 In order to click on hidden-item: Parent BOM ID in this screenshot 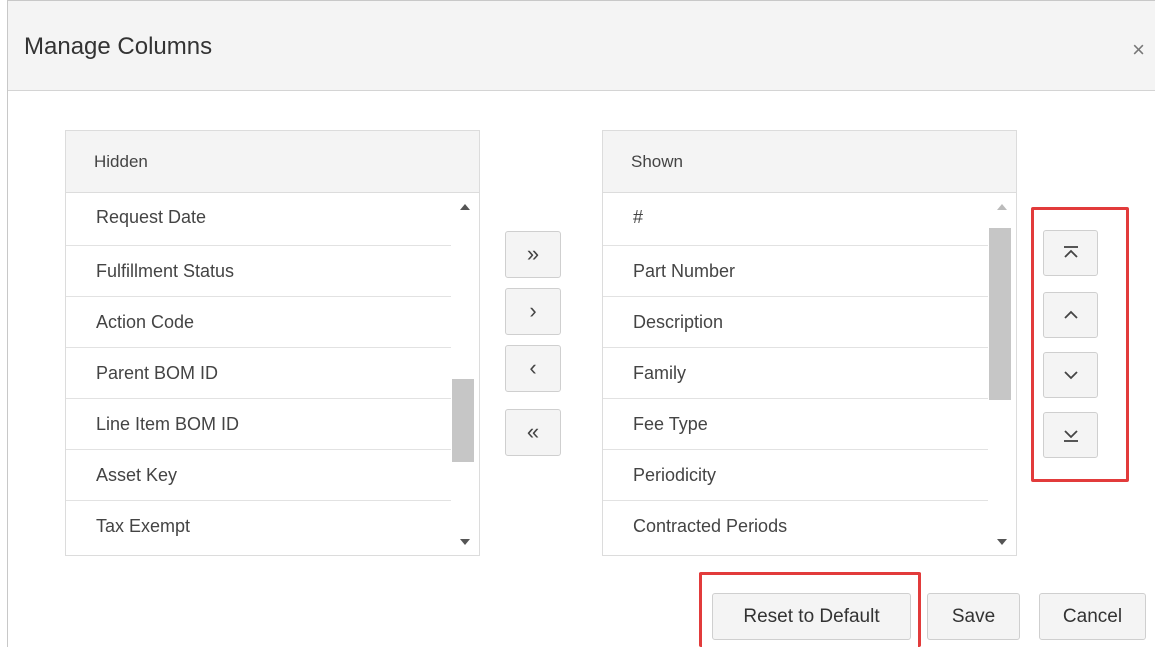, I will do `click(258, 373)`.